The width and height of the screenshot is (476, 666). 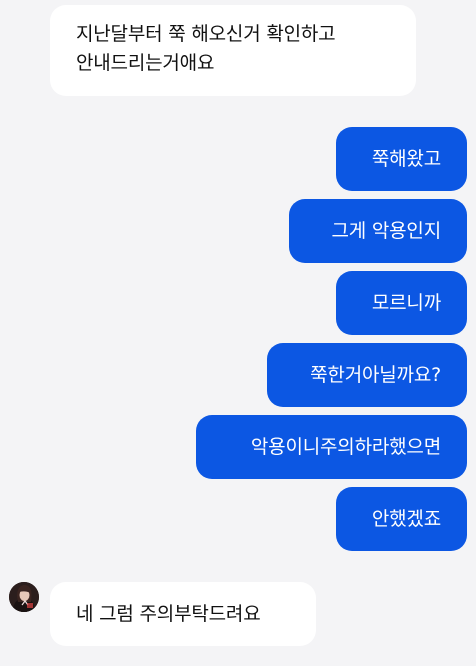 I want to click on message-text: 그게 악용인지, so click(x=386, y=230).